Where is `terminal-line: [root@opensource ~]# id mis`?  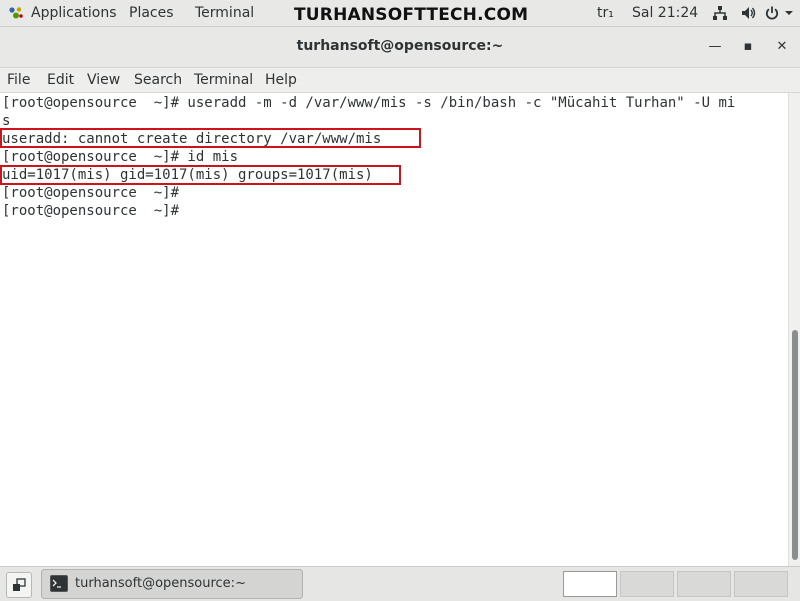
terminal-line: [root@opensource ~]# id mis is located at coordinates (120, 157).